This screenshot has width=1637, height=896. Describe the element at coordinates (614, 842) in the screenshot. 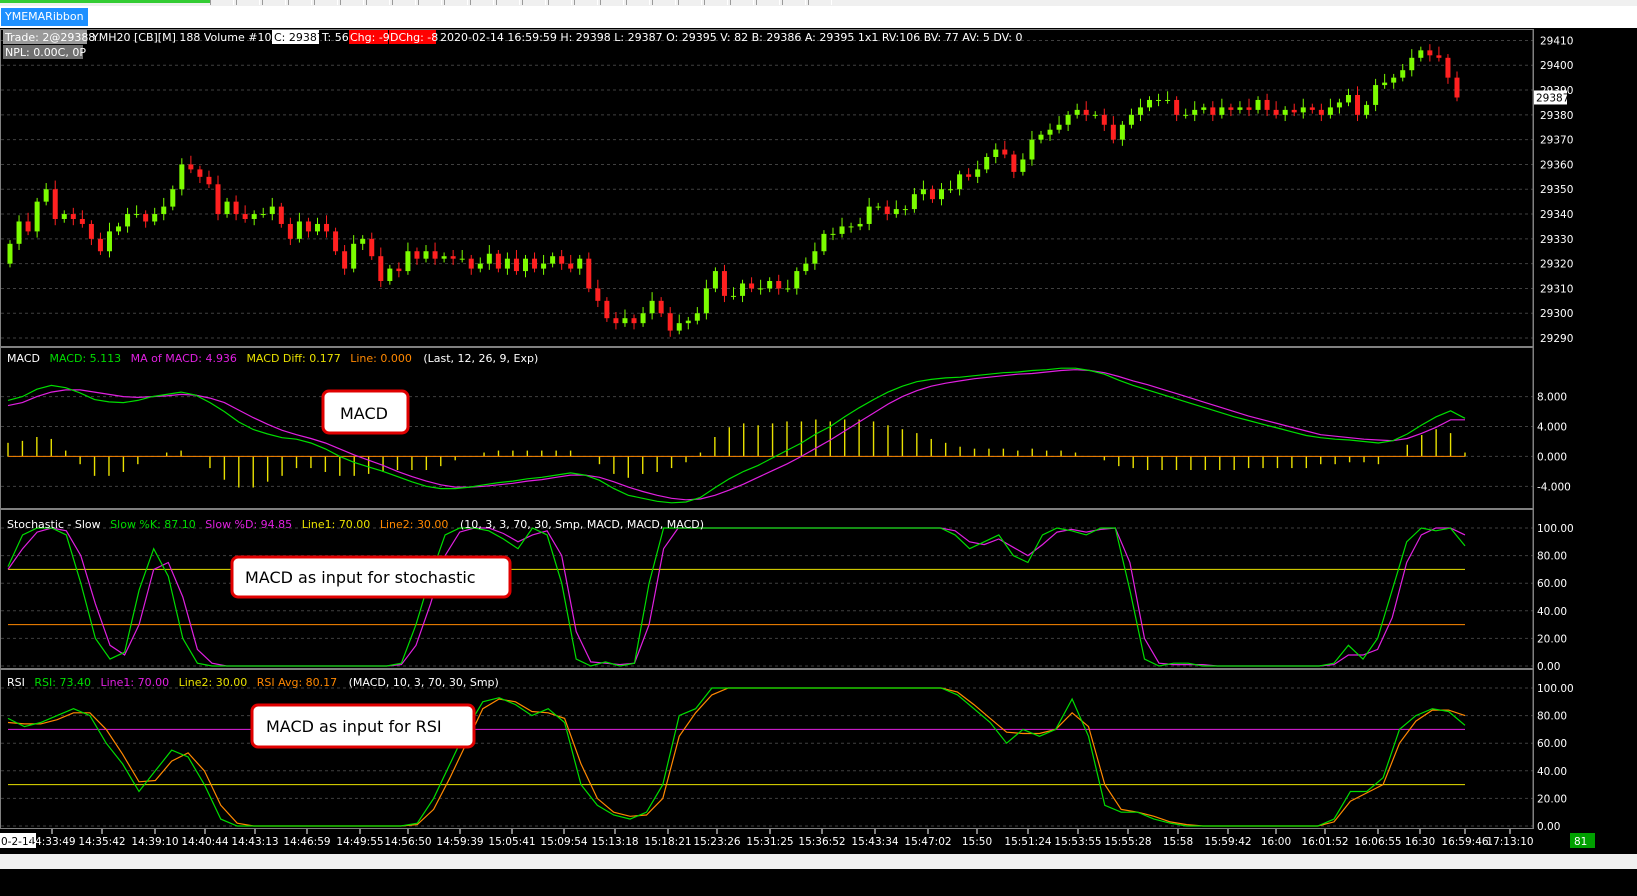

I see `time-axis-label: 15:13:18` at that location.